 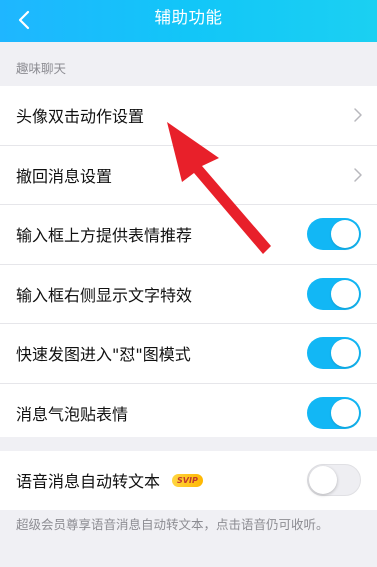 I want to click on setting-label: 头像双击动作设置, so click(x=80, y=117).